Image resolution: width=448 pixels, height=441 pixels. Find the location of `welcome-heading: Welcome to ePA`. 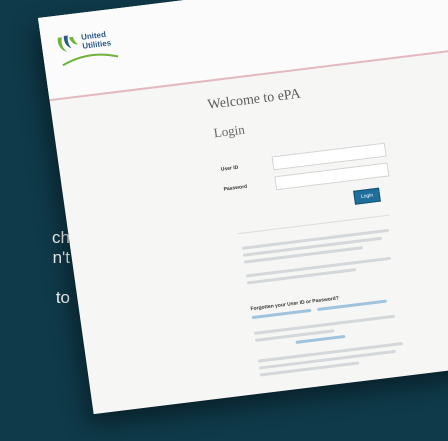

welcome-heading: Welcome to ePA is located at coordinates (254, 99).